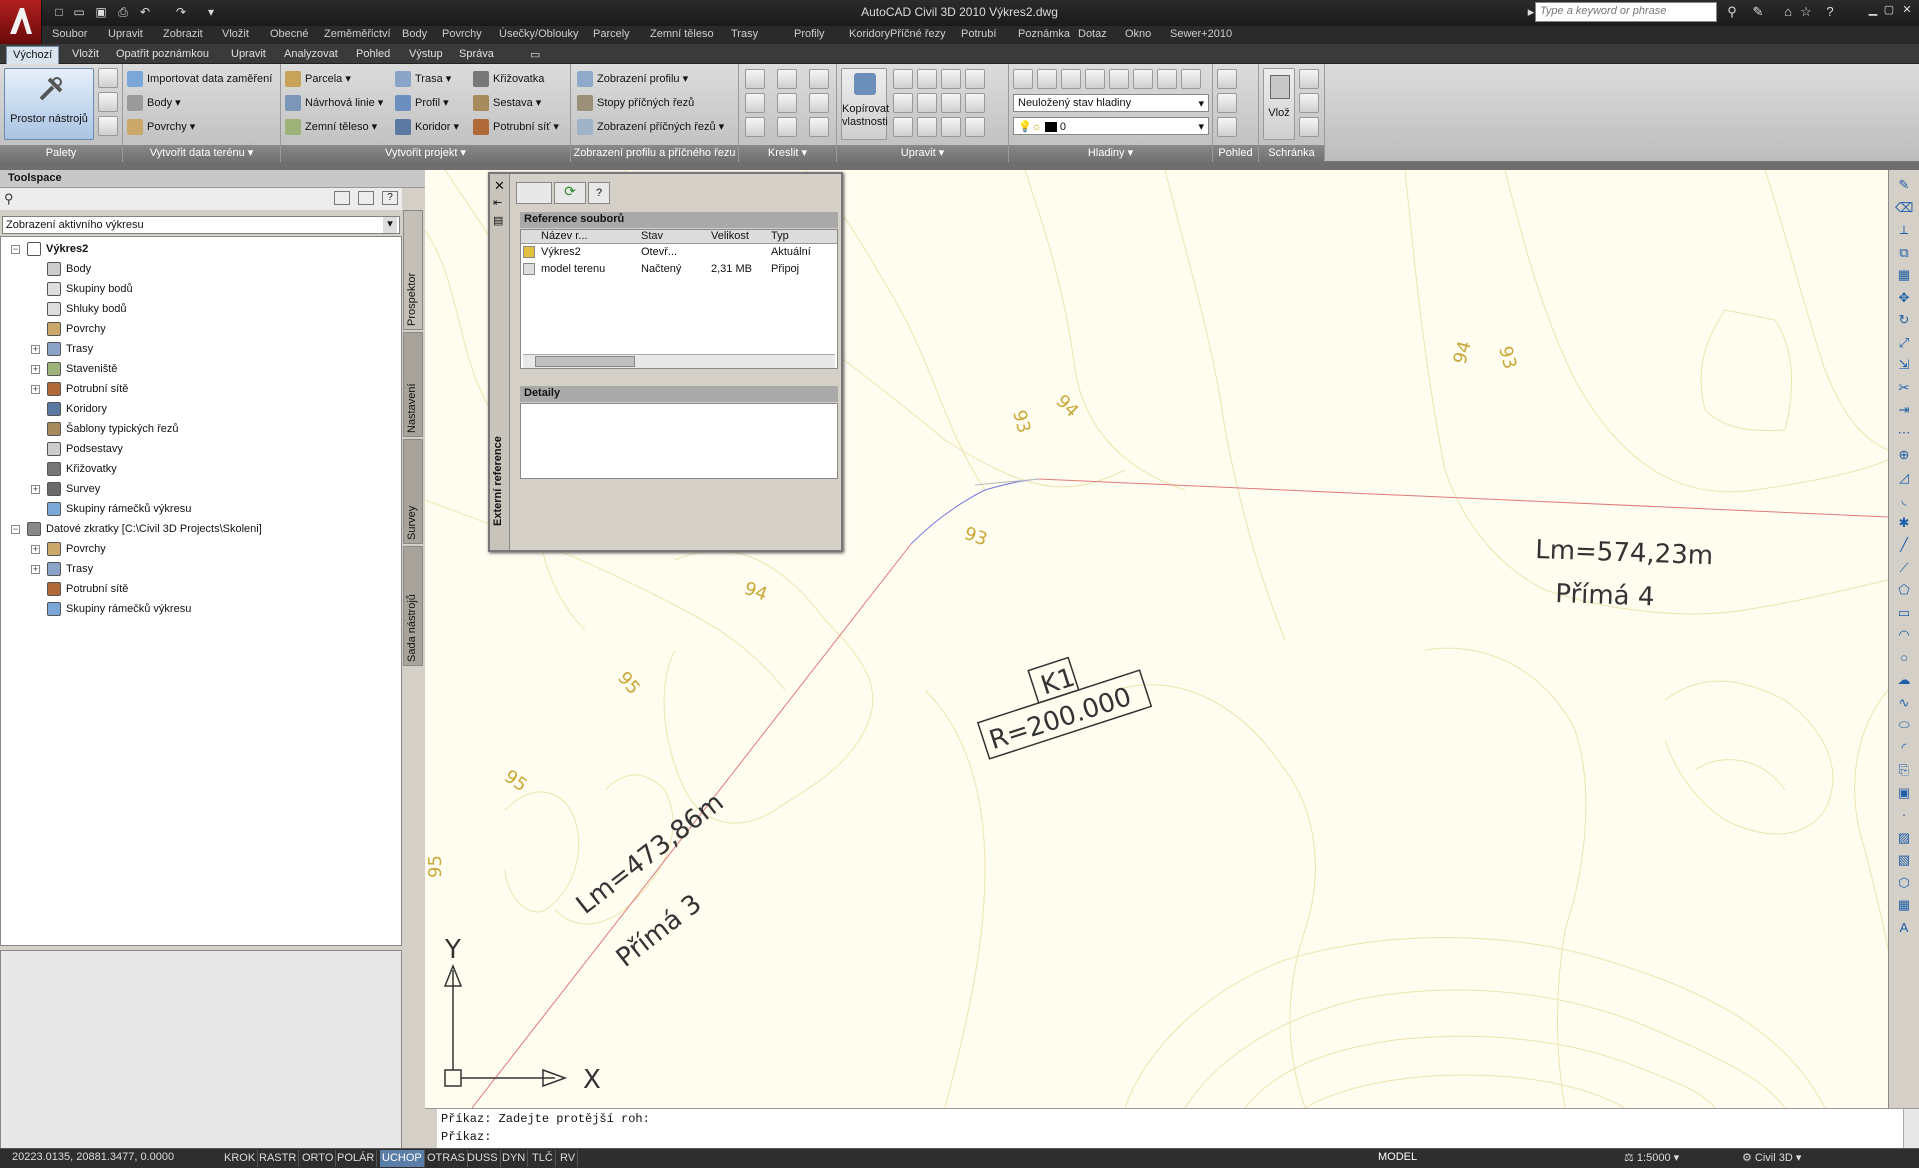 The image size is (1919, 1168). What do you see at coordinates (538, 34) in the screenshot?
I see `menu-8: Úsečky/Oblouky` at bounding box center [538, 34].